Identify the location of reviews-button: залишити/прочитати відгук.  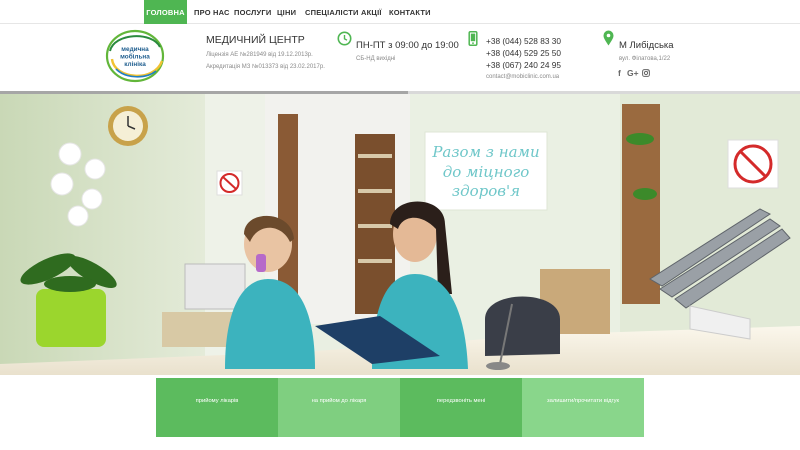
(583, 407).